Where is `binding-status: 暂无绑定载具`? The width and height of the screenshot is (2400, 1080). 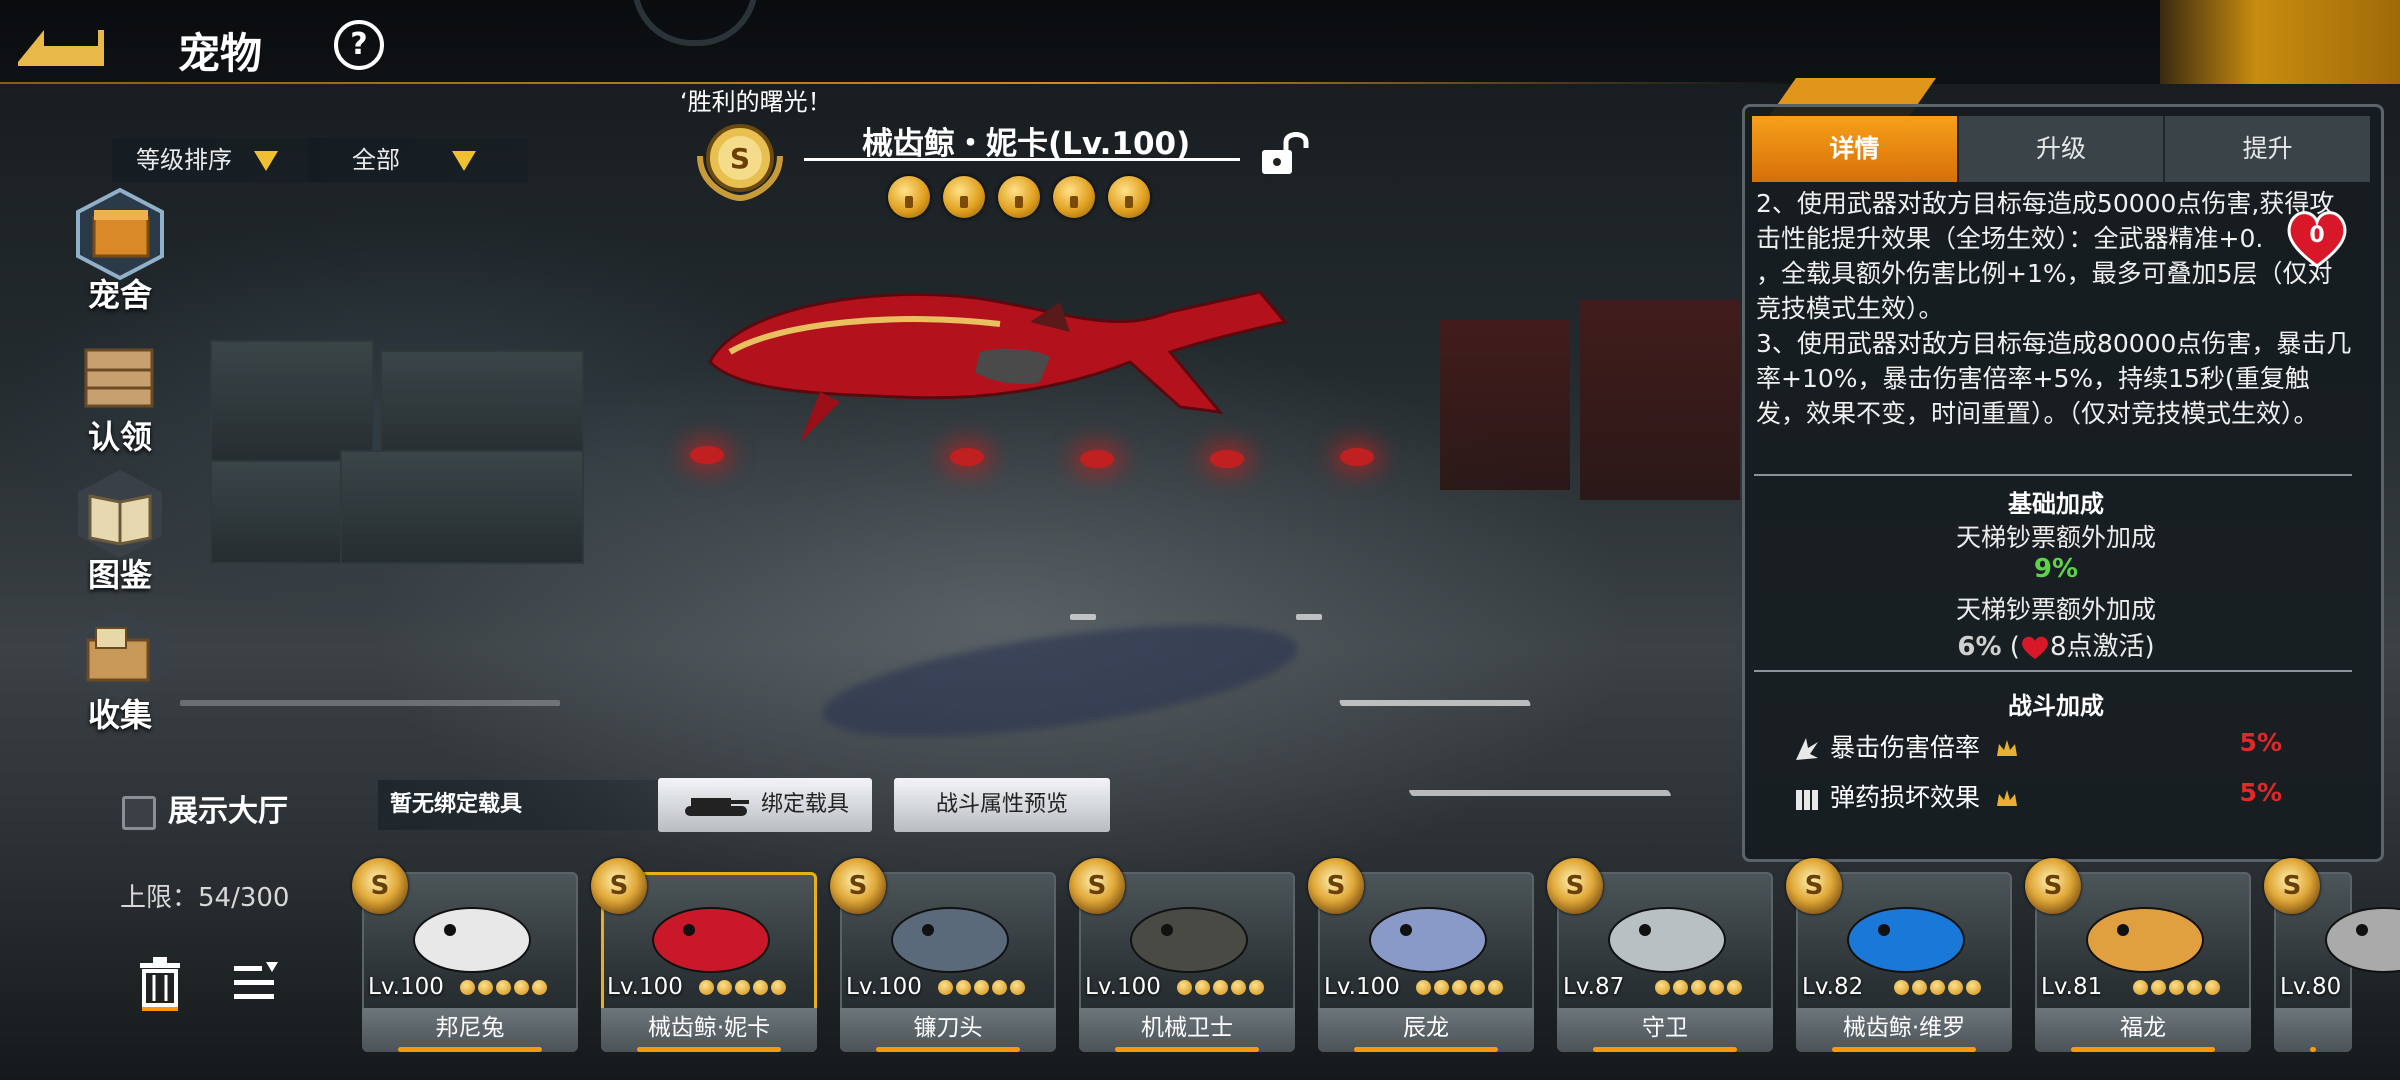 binding-status: 暂无绑定载具 is located at coordinates (520, 805).